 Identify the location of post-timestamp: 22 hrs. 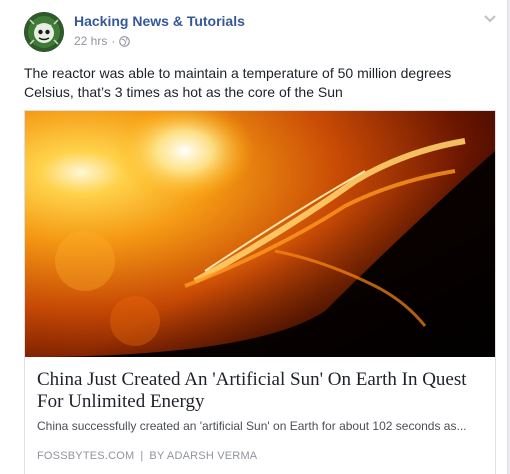
(90, 41).